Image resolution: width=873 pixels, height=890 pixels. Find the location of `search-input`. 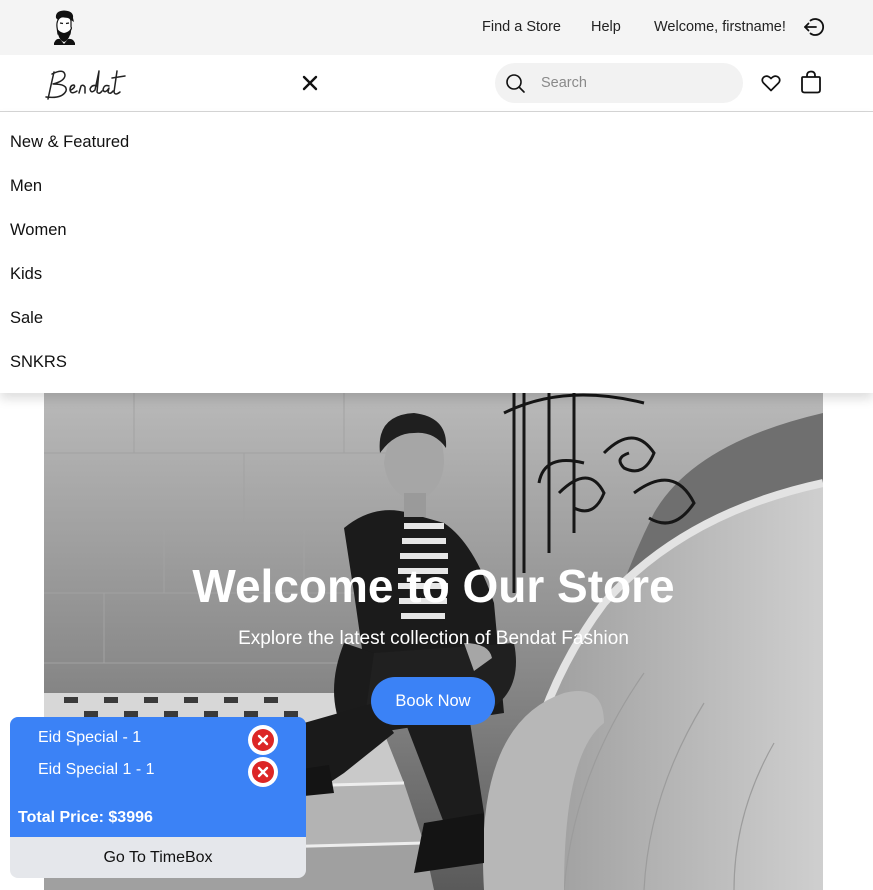

search-input is located at coordinates (636, 83).